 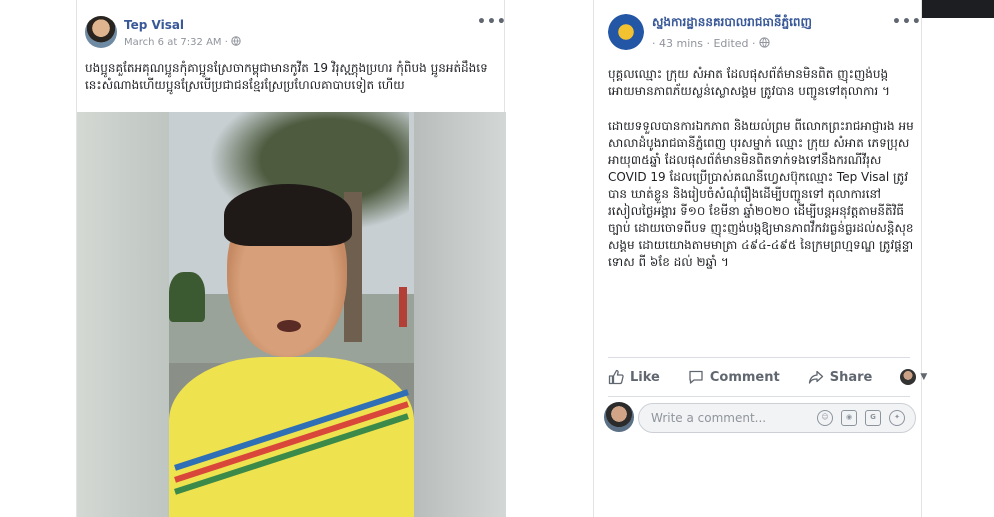 I want to click on emoji-icon: ☺, so click(x=825, y=418).